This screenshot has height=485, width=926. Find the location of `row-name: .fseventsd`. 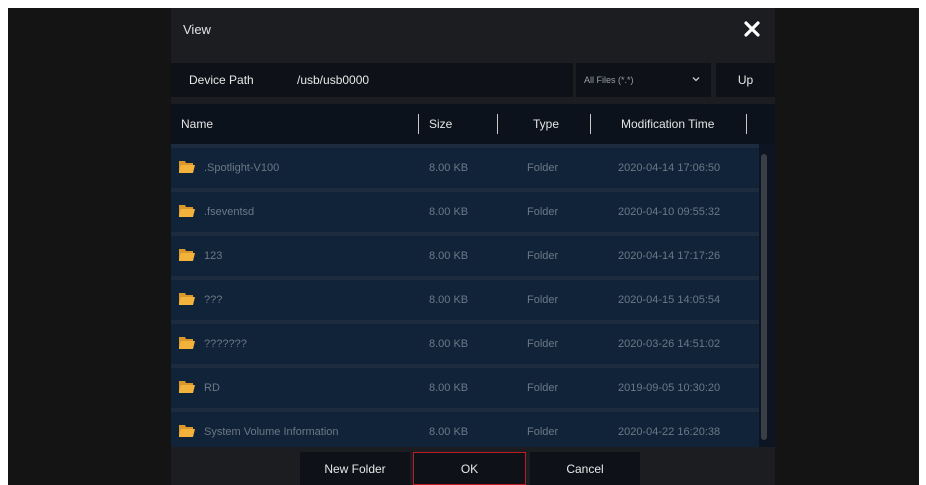

row-name: .fseventsd is located at coordinates (229, 212).